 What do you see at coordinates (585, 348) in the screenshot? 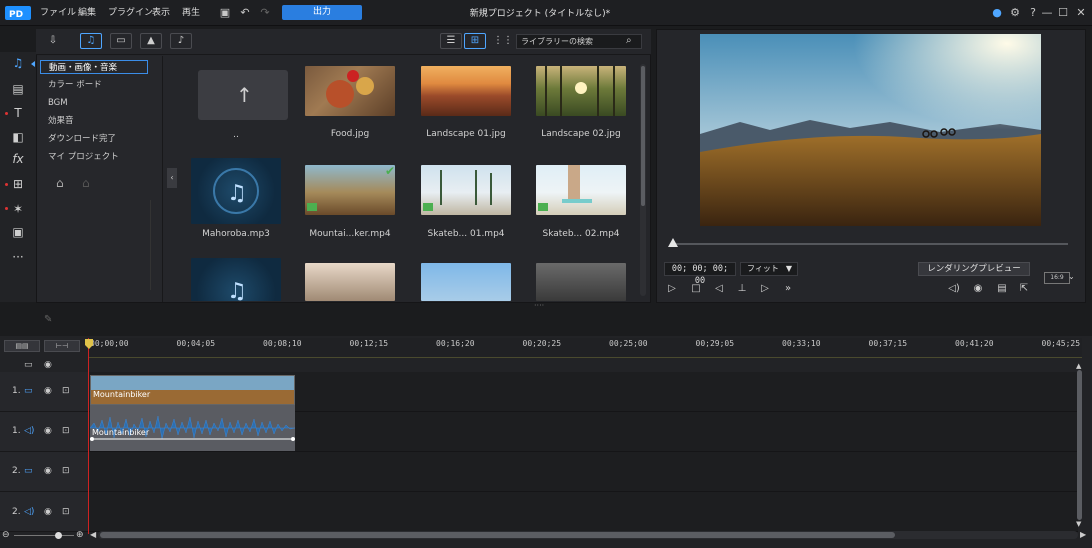
I see `timeline-ruler` at bounding box center [585, 348].